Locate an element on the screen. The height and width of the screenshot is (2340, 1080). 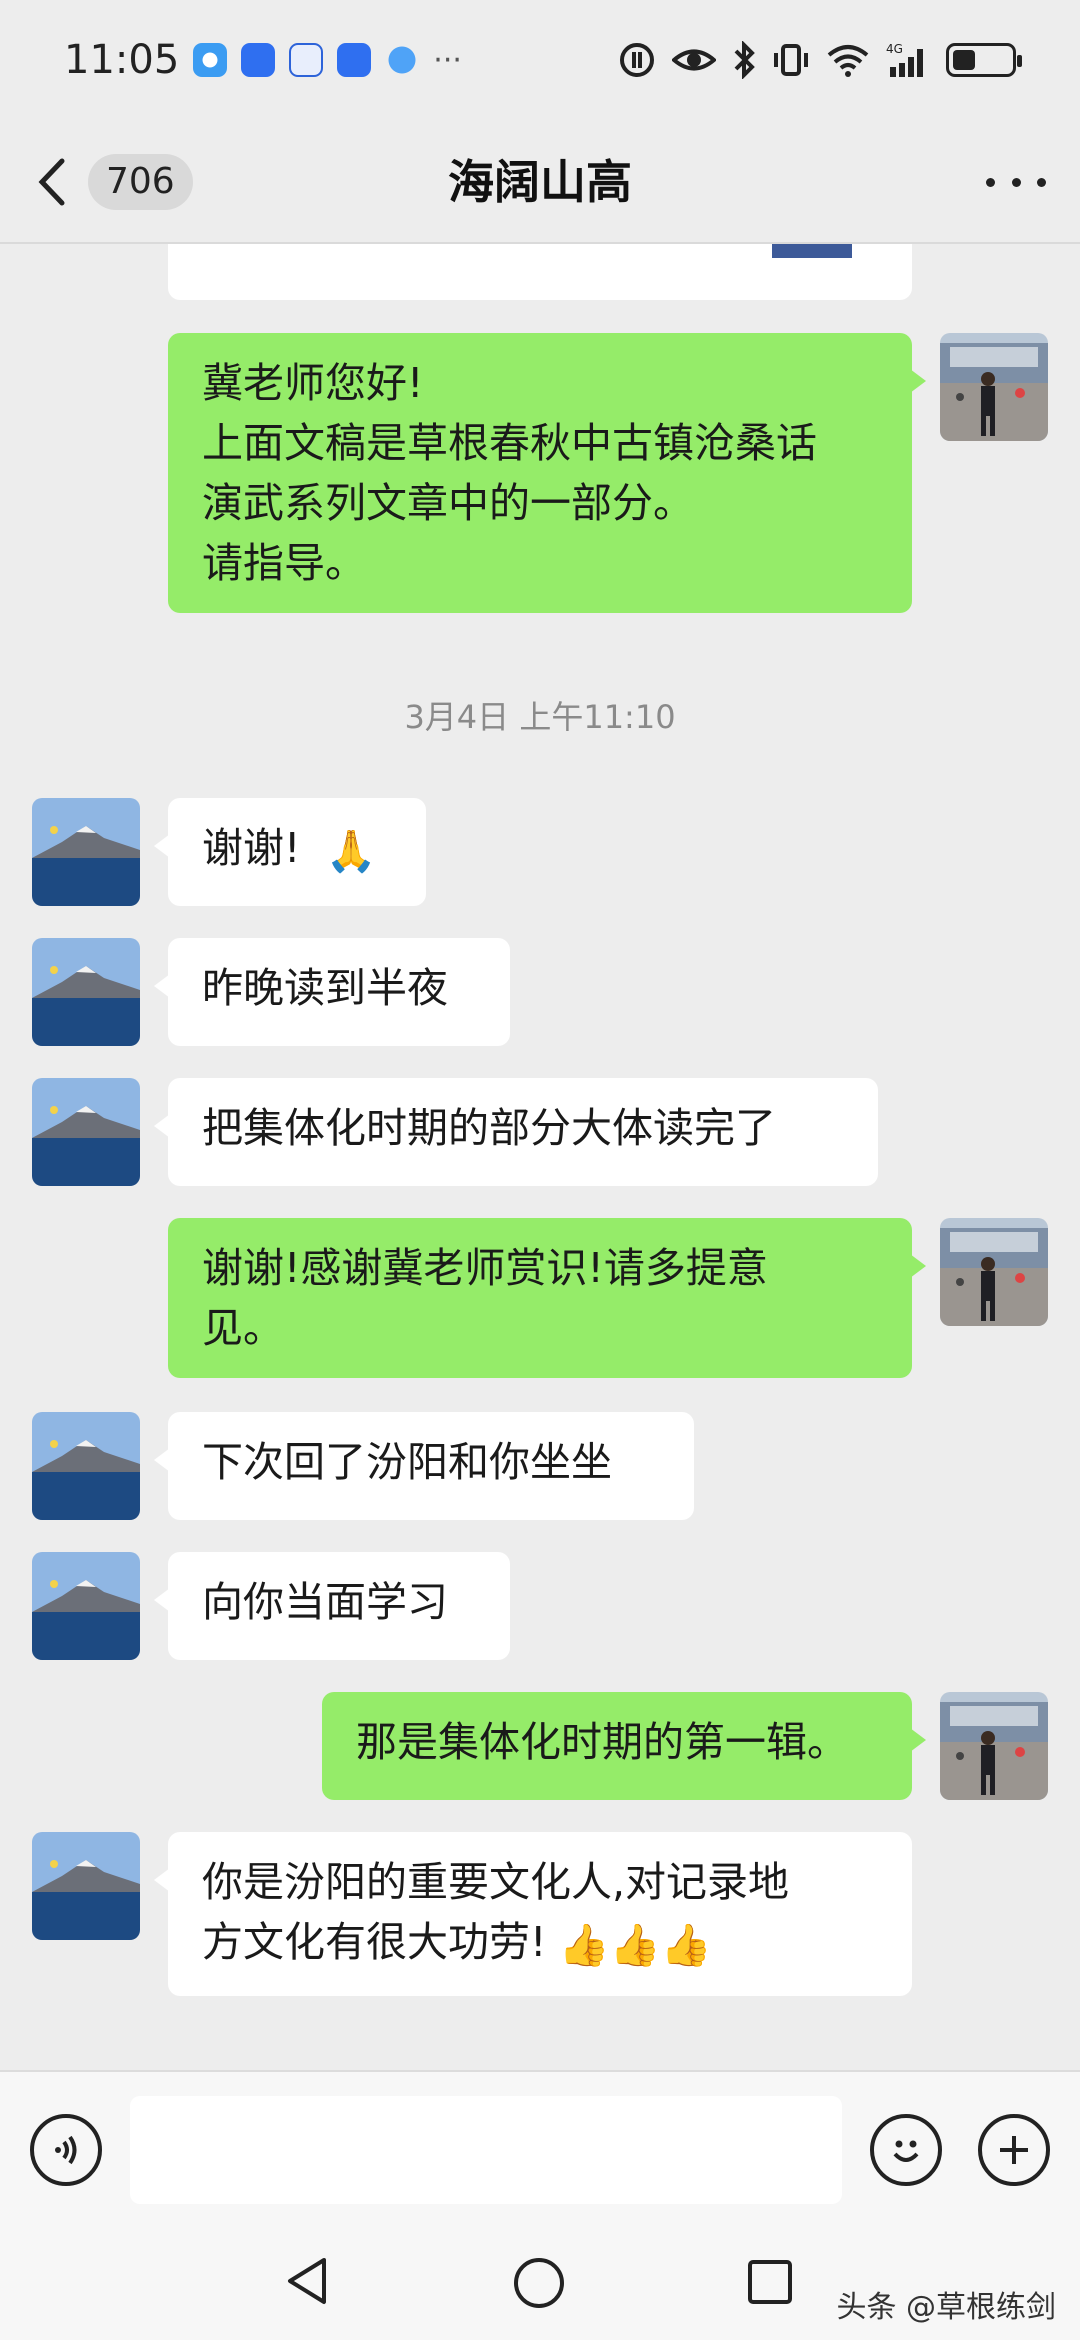
voice-icon is located at coordinates (66, 2150).